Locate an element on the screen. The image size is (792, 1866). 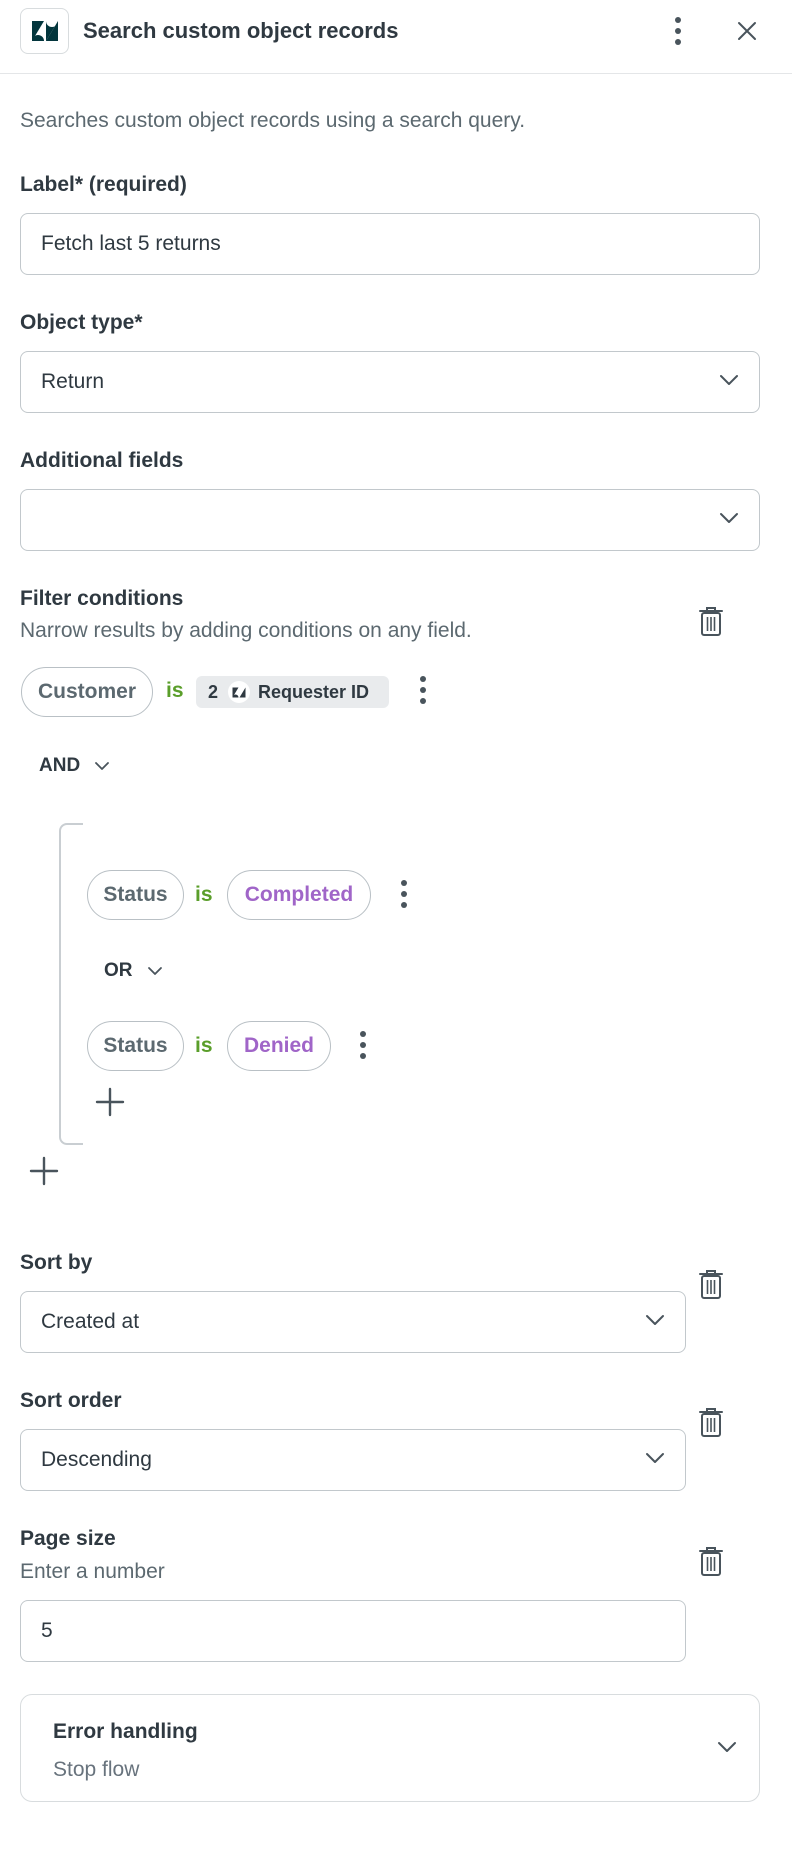
additional-fields-select is located at coordinates (390, 520).